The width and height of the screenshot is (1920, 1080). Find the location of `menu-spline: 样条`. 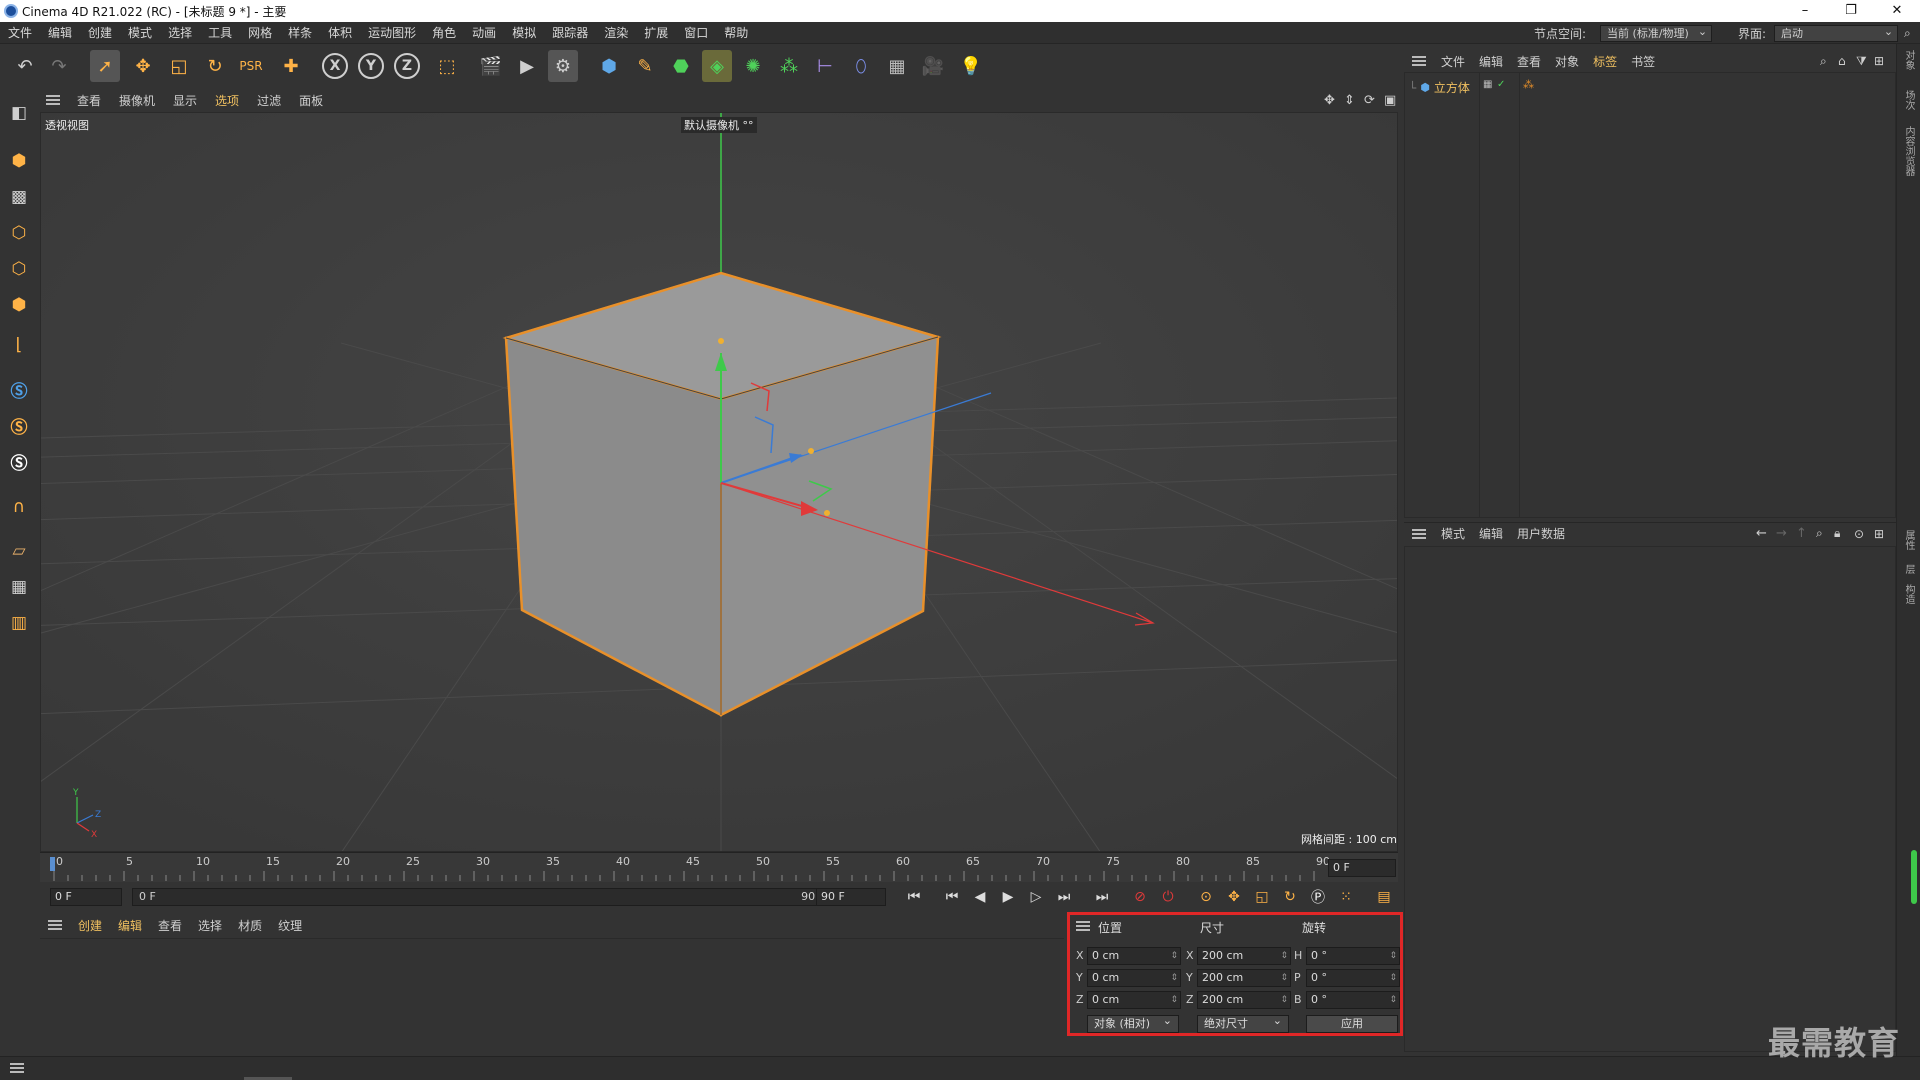

menu-spline: 样条 is located at coordinates (300, 32).